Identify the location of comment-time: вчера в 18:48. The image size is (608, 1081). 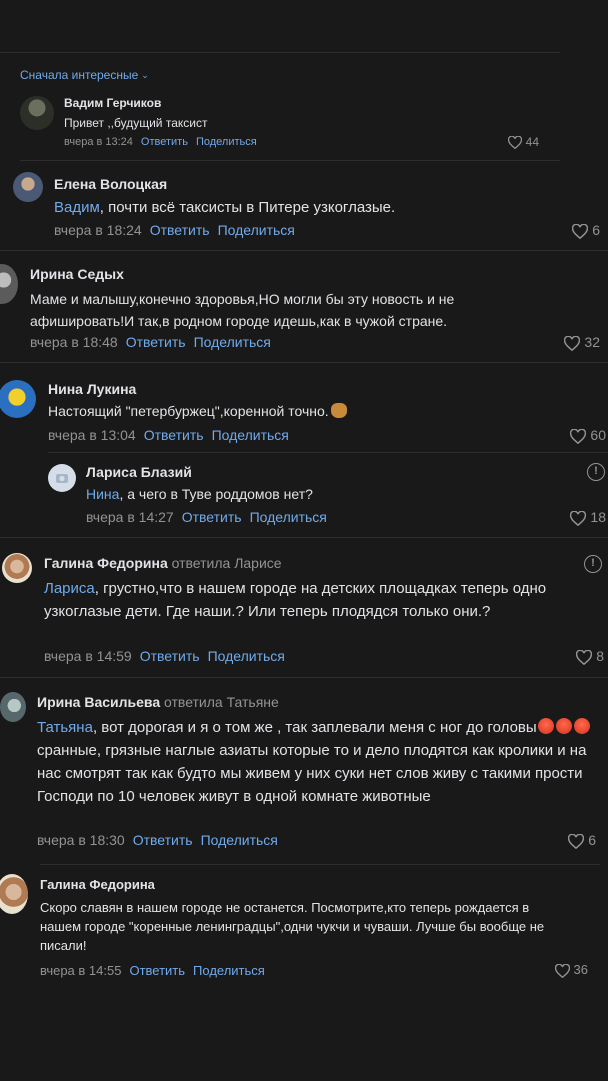
(74, 342).